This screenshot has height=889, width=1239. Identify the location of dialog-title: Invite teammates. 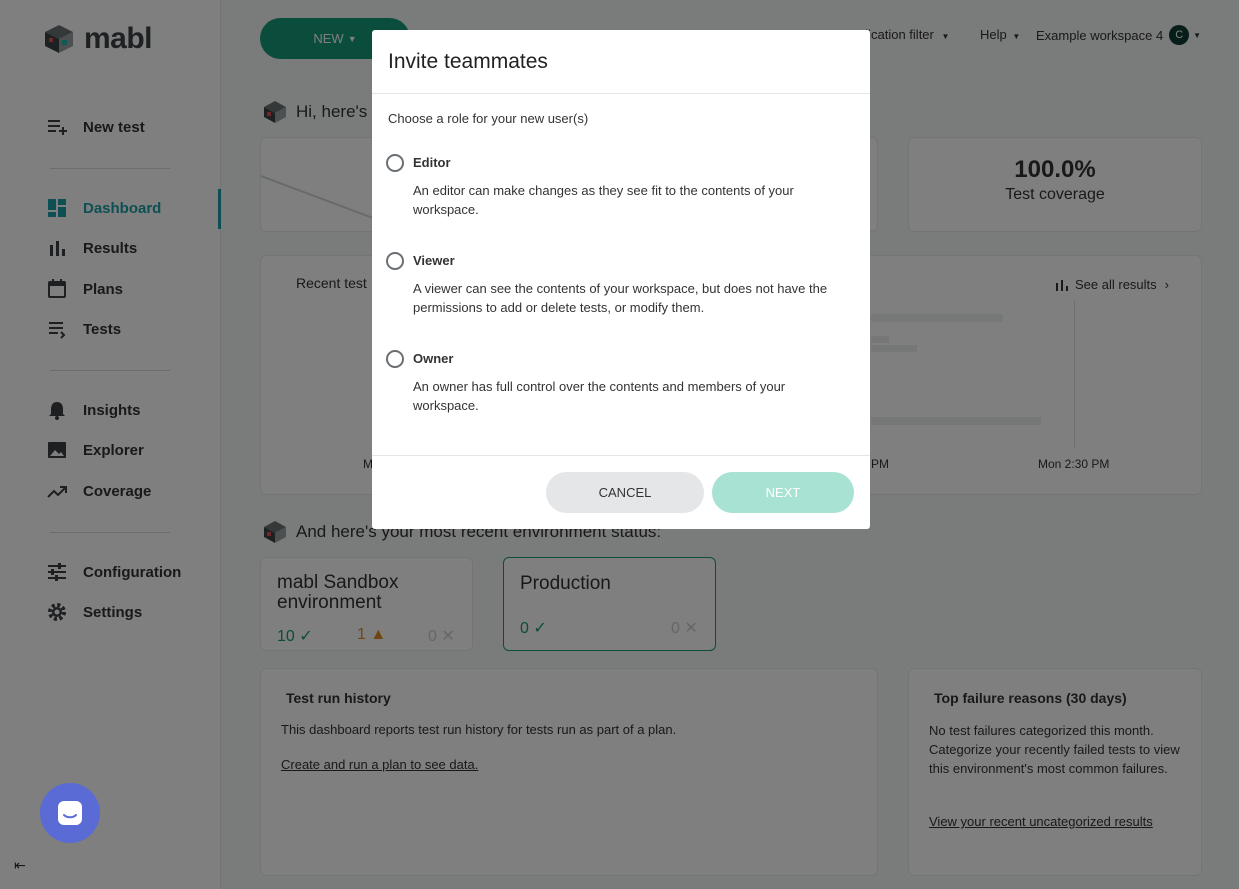
(468, 61).